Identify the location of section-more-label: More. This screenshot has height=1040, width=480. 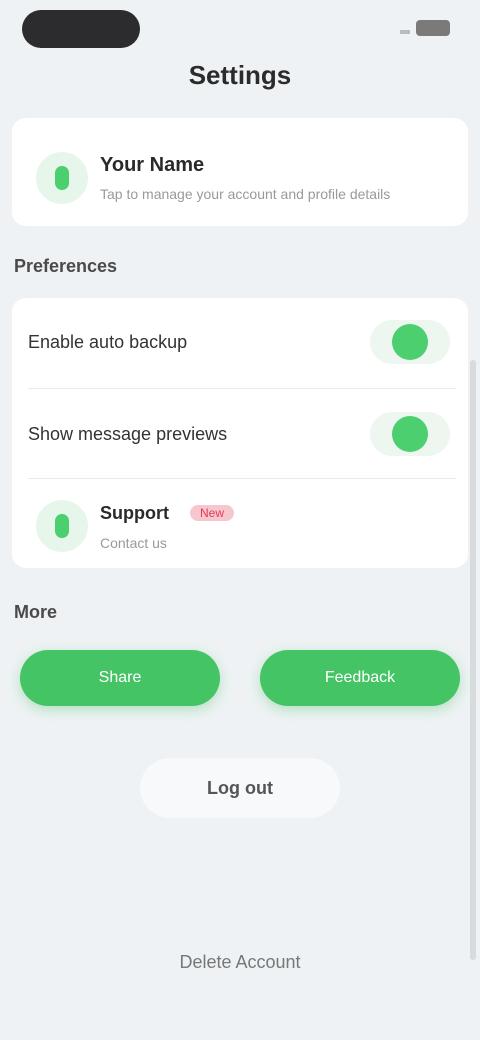
(36, 612).